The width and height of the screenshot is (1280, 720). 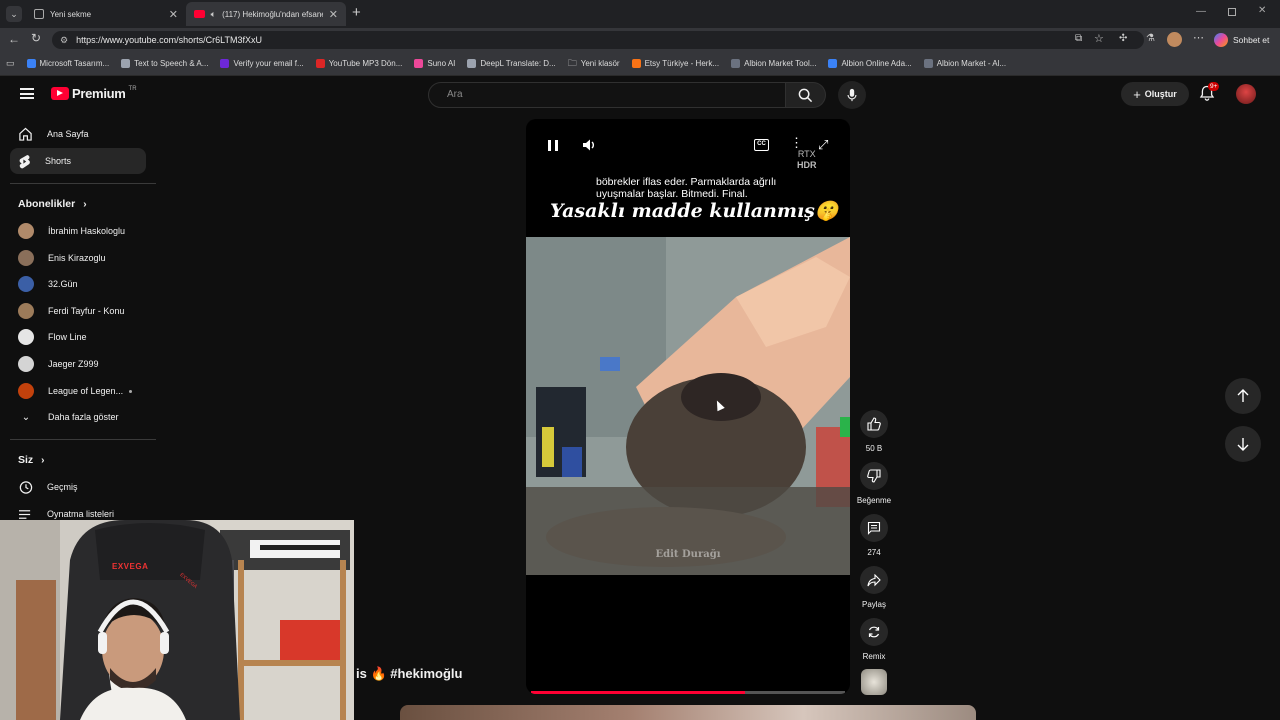 What do you see at coordinates (10, 63) in the screenshot?
I see `tab-actions-icon: ▭` at bounding box center [10, 63].